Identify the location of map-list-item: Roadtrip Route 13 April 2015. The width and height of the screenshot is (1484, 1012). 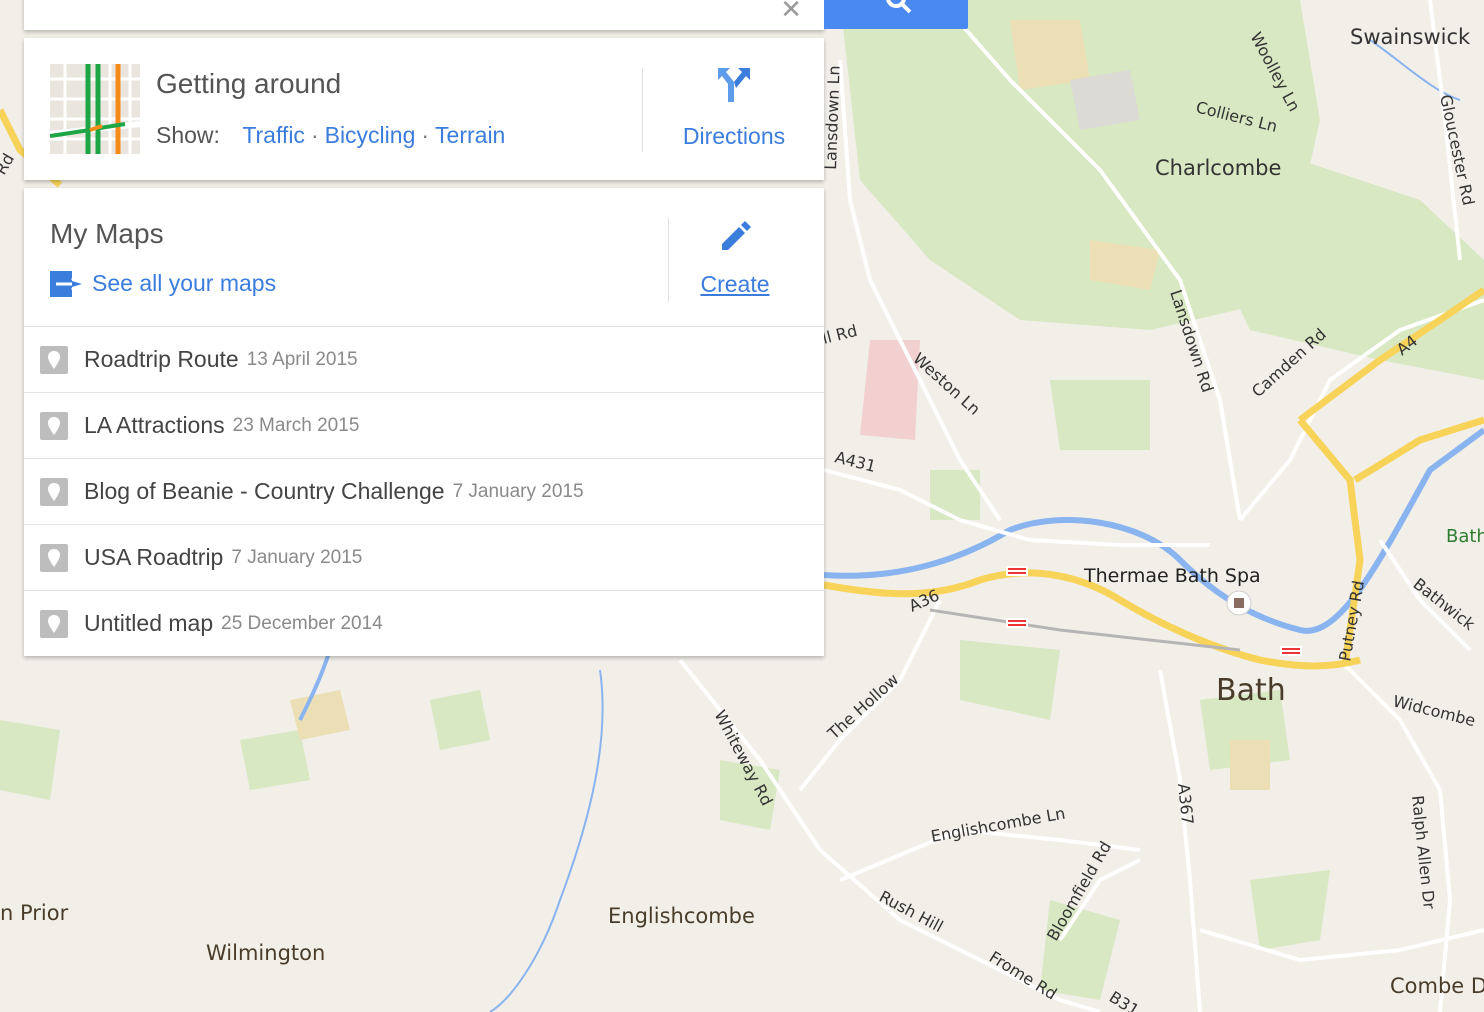
(424, 359).